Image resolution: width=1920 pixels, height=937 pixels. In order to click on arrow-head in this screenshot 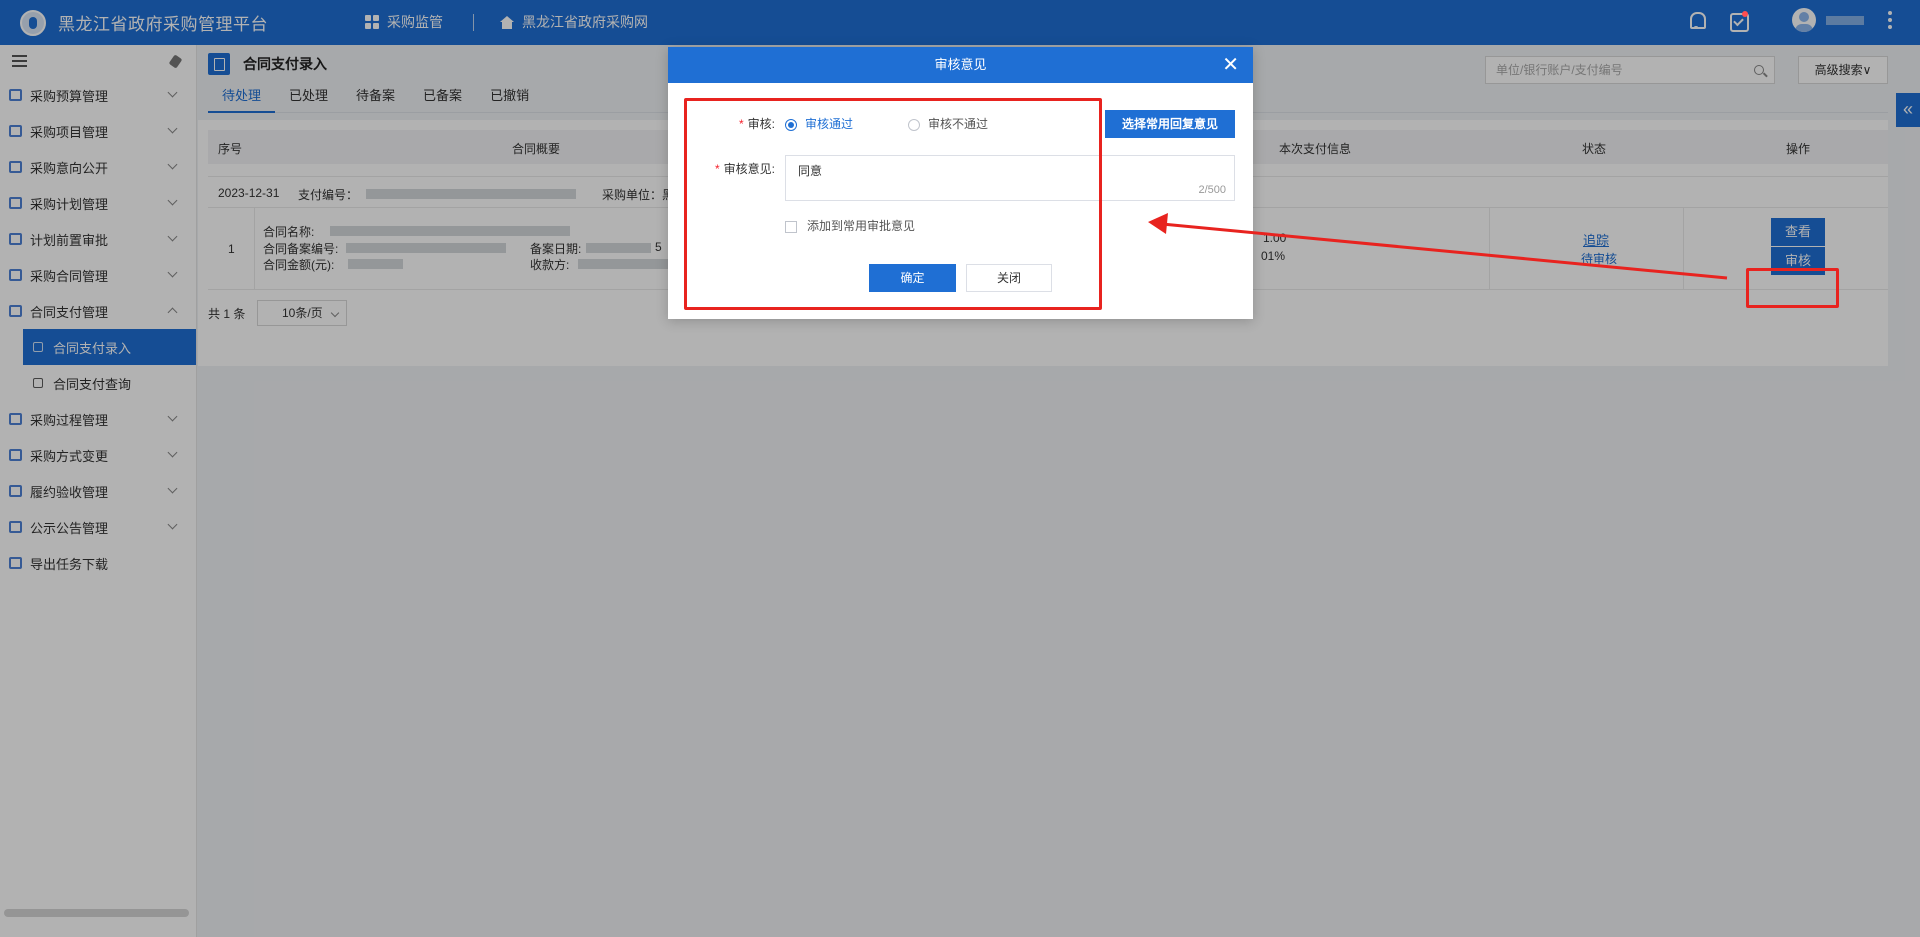, I will do `click(1158, 223)`.